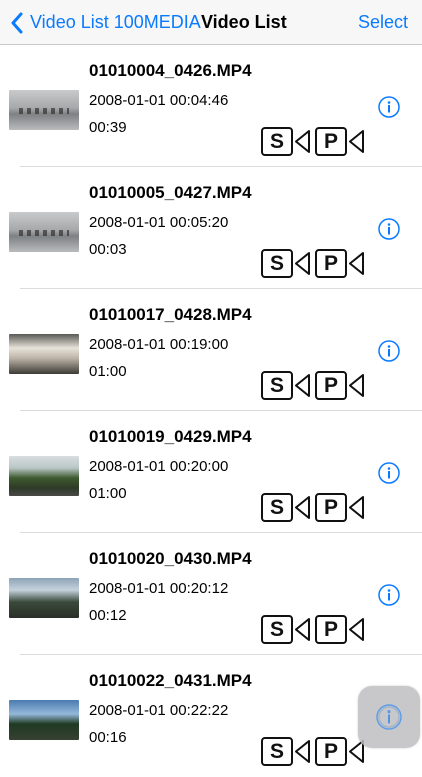  Describe the element at coordinates (159, 344) in the screenshot. I see `video-datetime: 2008-01-01 00:19:00` at that location.